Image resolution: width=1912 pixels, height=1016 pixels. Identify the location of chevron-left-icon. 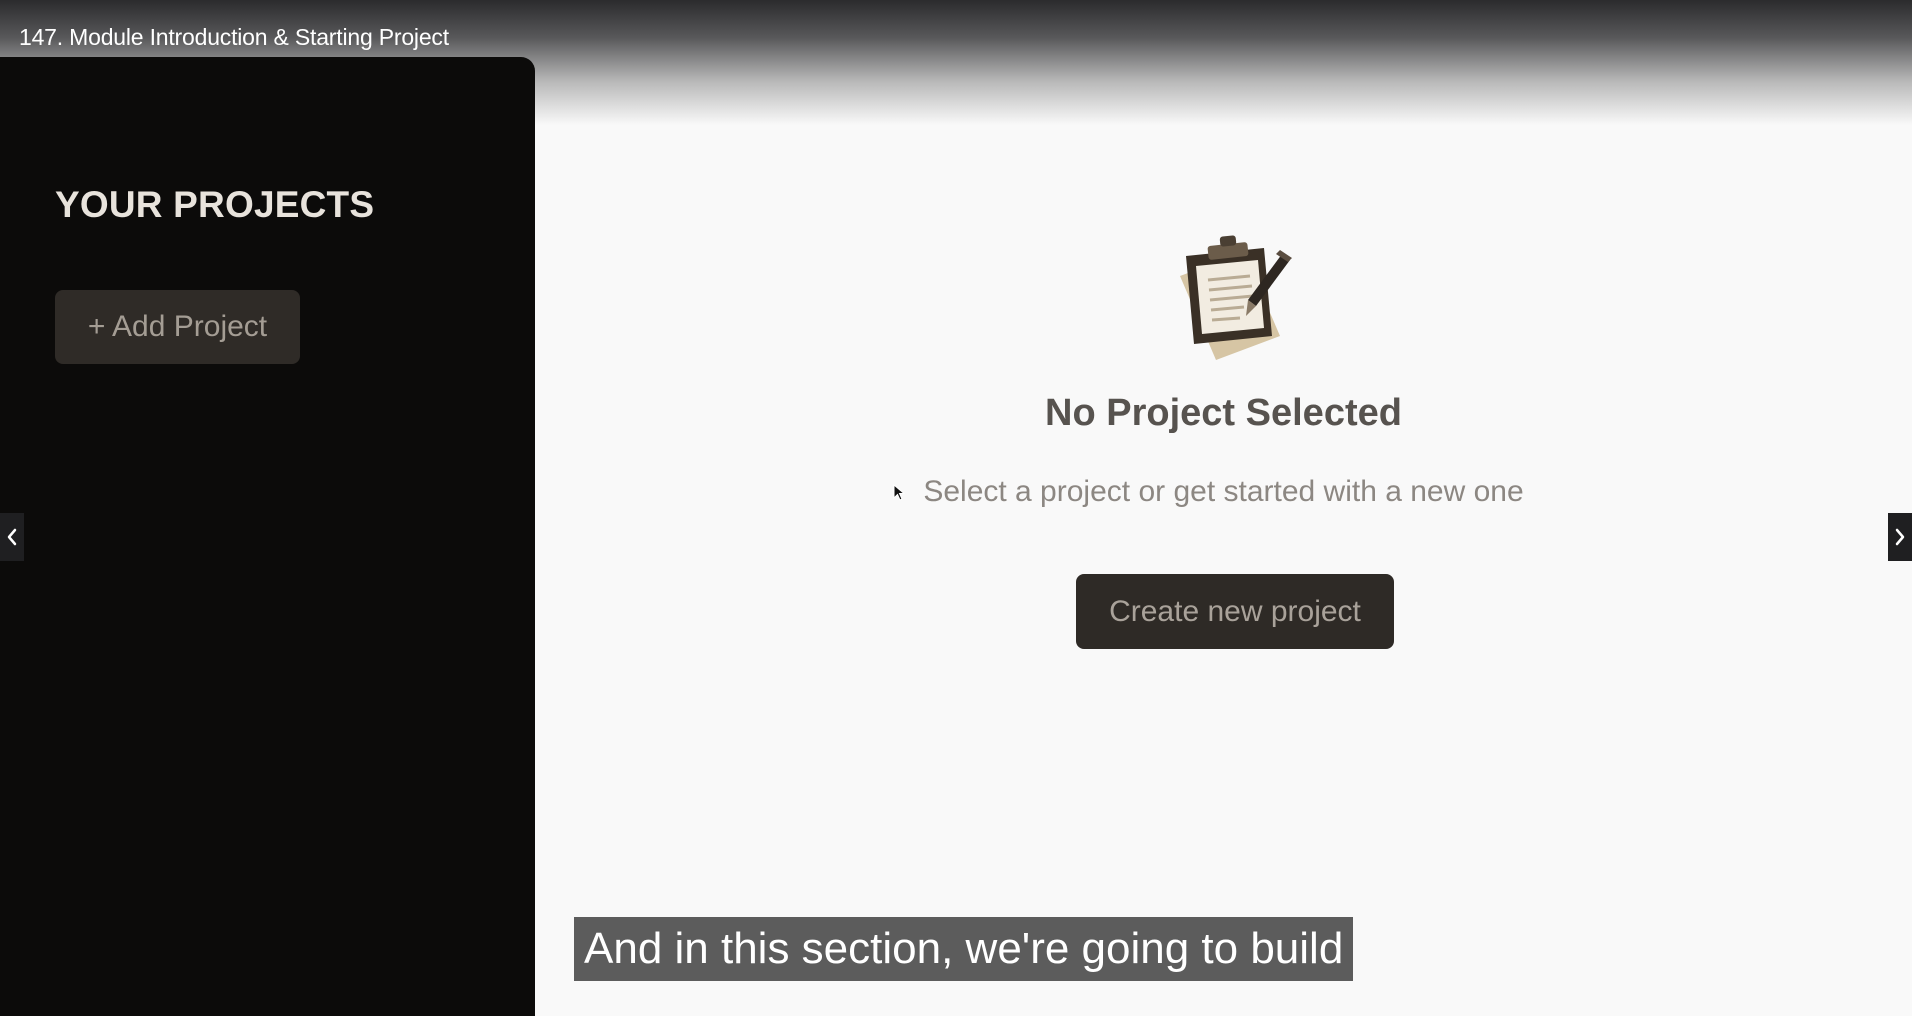
(12, 537).